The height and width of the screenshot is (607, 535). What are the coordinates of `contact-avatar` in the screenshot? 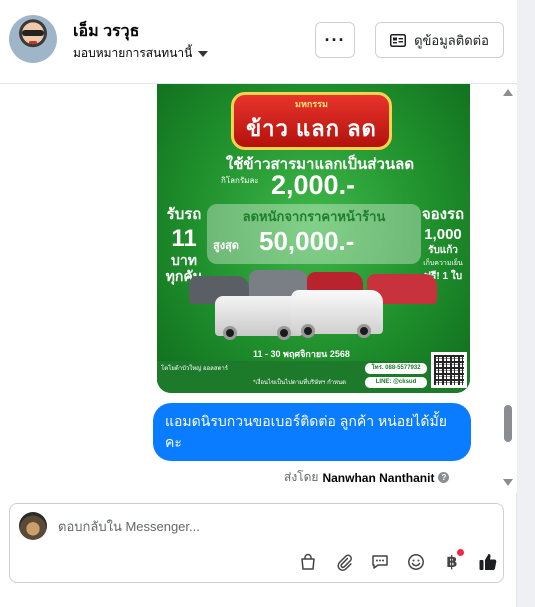 It's located at (33, 39).